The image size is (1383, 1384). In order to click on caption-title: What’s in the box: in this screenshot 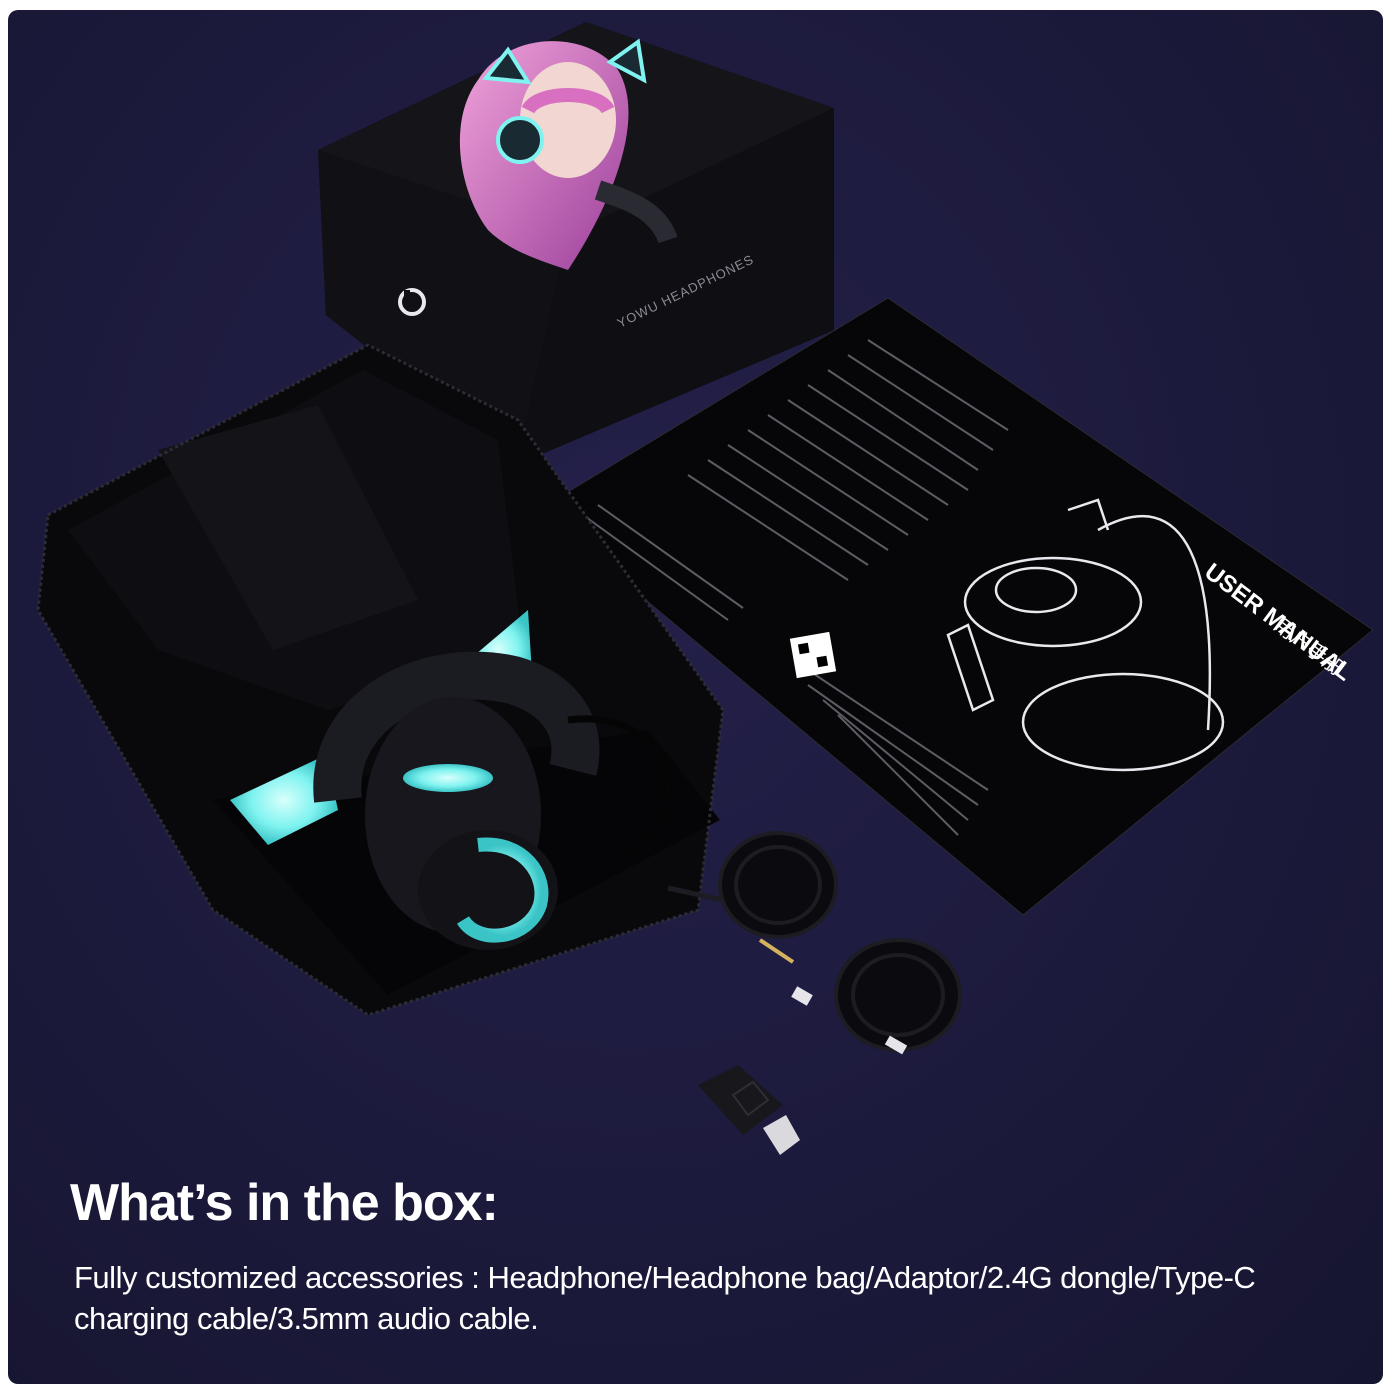, I will do `click(284, 1203)`.